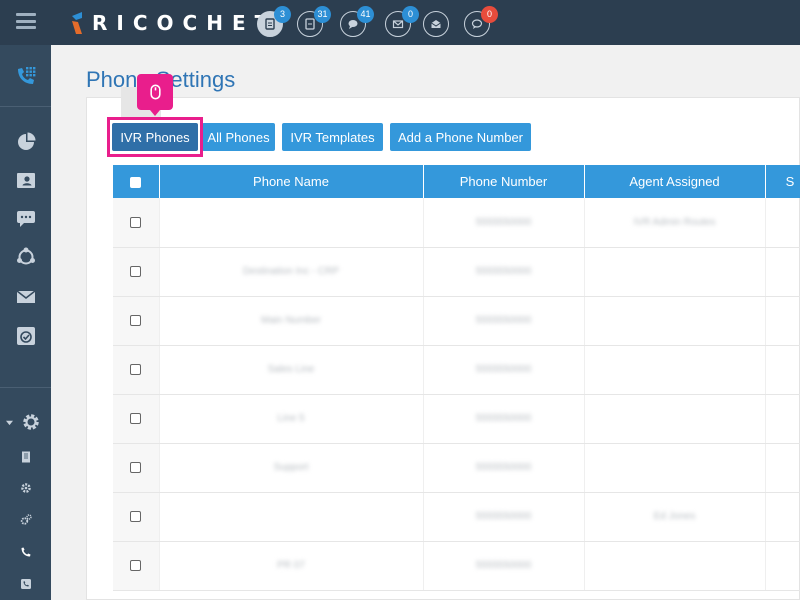 The image size is (800, 600). What do you see at coordinates (504, 181) in the screenshot?
I see `column-header-phone-number: Phone Number` at bounding box center [504, 181].